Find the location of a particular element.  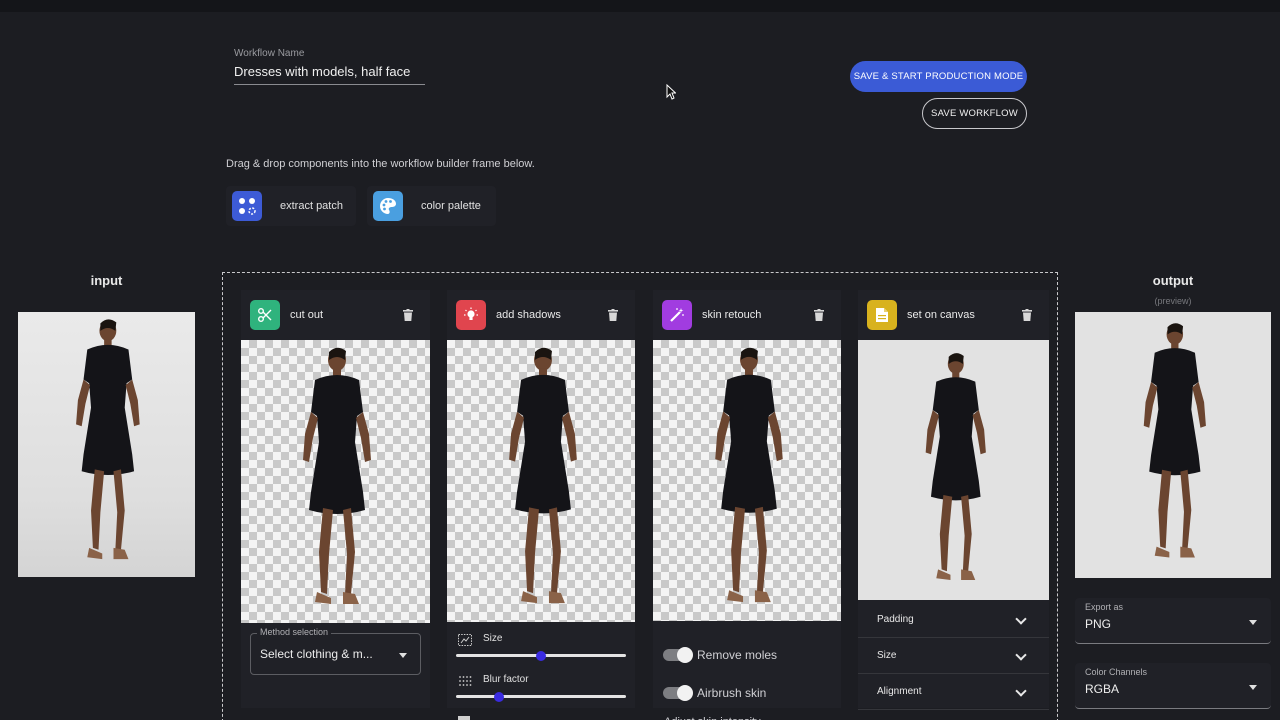

color-channels-label: Color Channels is located at coordinates (1116, 672).